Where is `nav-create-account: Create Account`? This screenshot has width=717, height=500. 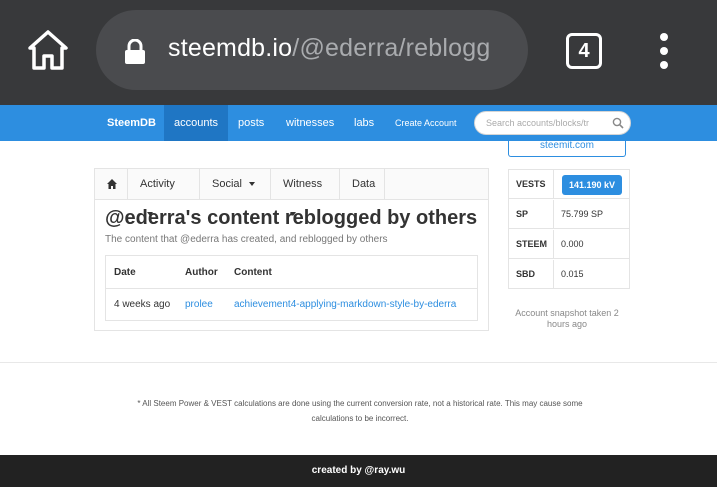 nav-create-account: Create Account is located at coordinates (426, 123).